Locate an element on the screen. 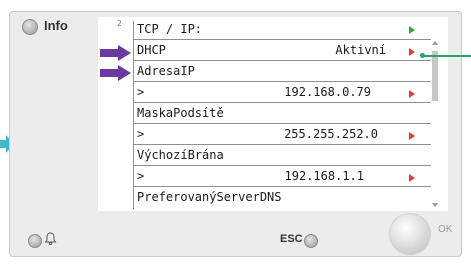  menu-row-mask-value: > 255.255.252.0 is located at coordinates (281, 134).